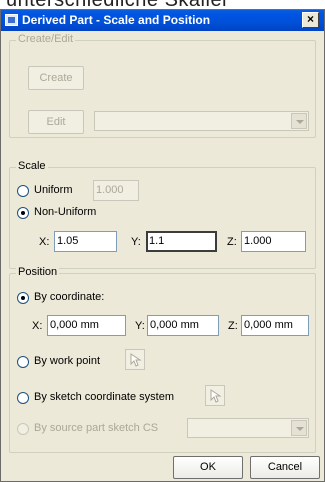  I want to click on create-button: Create, so click(56, 78).